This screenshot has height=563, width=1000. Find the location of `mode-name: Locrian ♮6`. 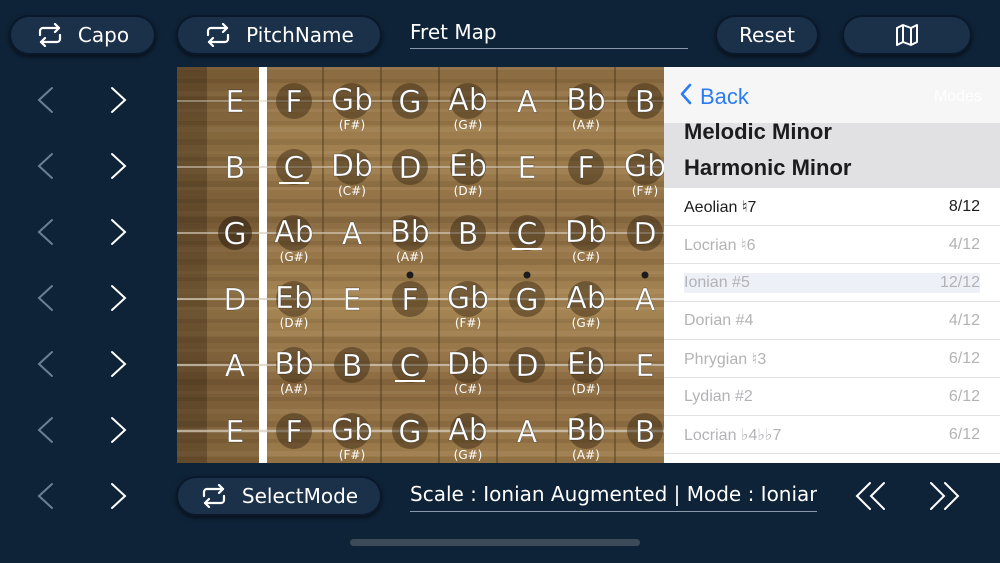

mode-name: Locrian ♮6 is located at coordinates (720, 245).